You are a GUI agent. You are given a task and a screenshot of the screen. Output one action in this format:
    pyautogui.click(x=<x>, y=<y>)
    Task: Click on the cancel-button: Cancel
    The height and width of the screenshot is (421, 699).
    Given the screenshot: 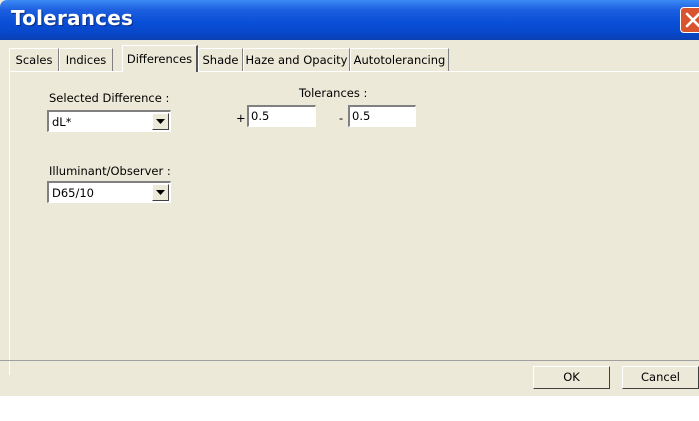 What is the action you would take?
    pyautogui.click(x=660, y=377)
    